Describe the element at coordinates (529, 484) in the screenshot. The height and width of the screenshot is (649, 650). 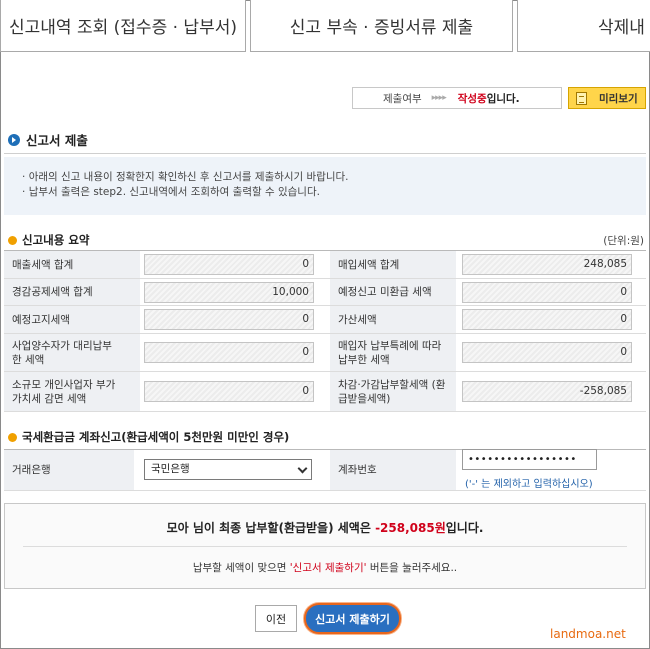
I see `account-hint: ('-' 는 제외하고 입력하십시오)` at that location.